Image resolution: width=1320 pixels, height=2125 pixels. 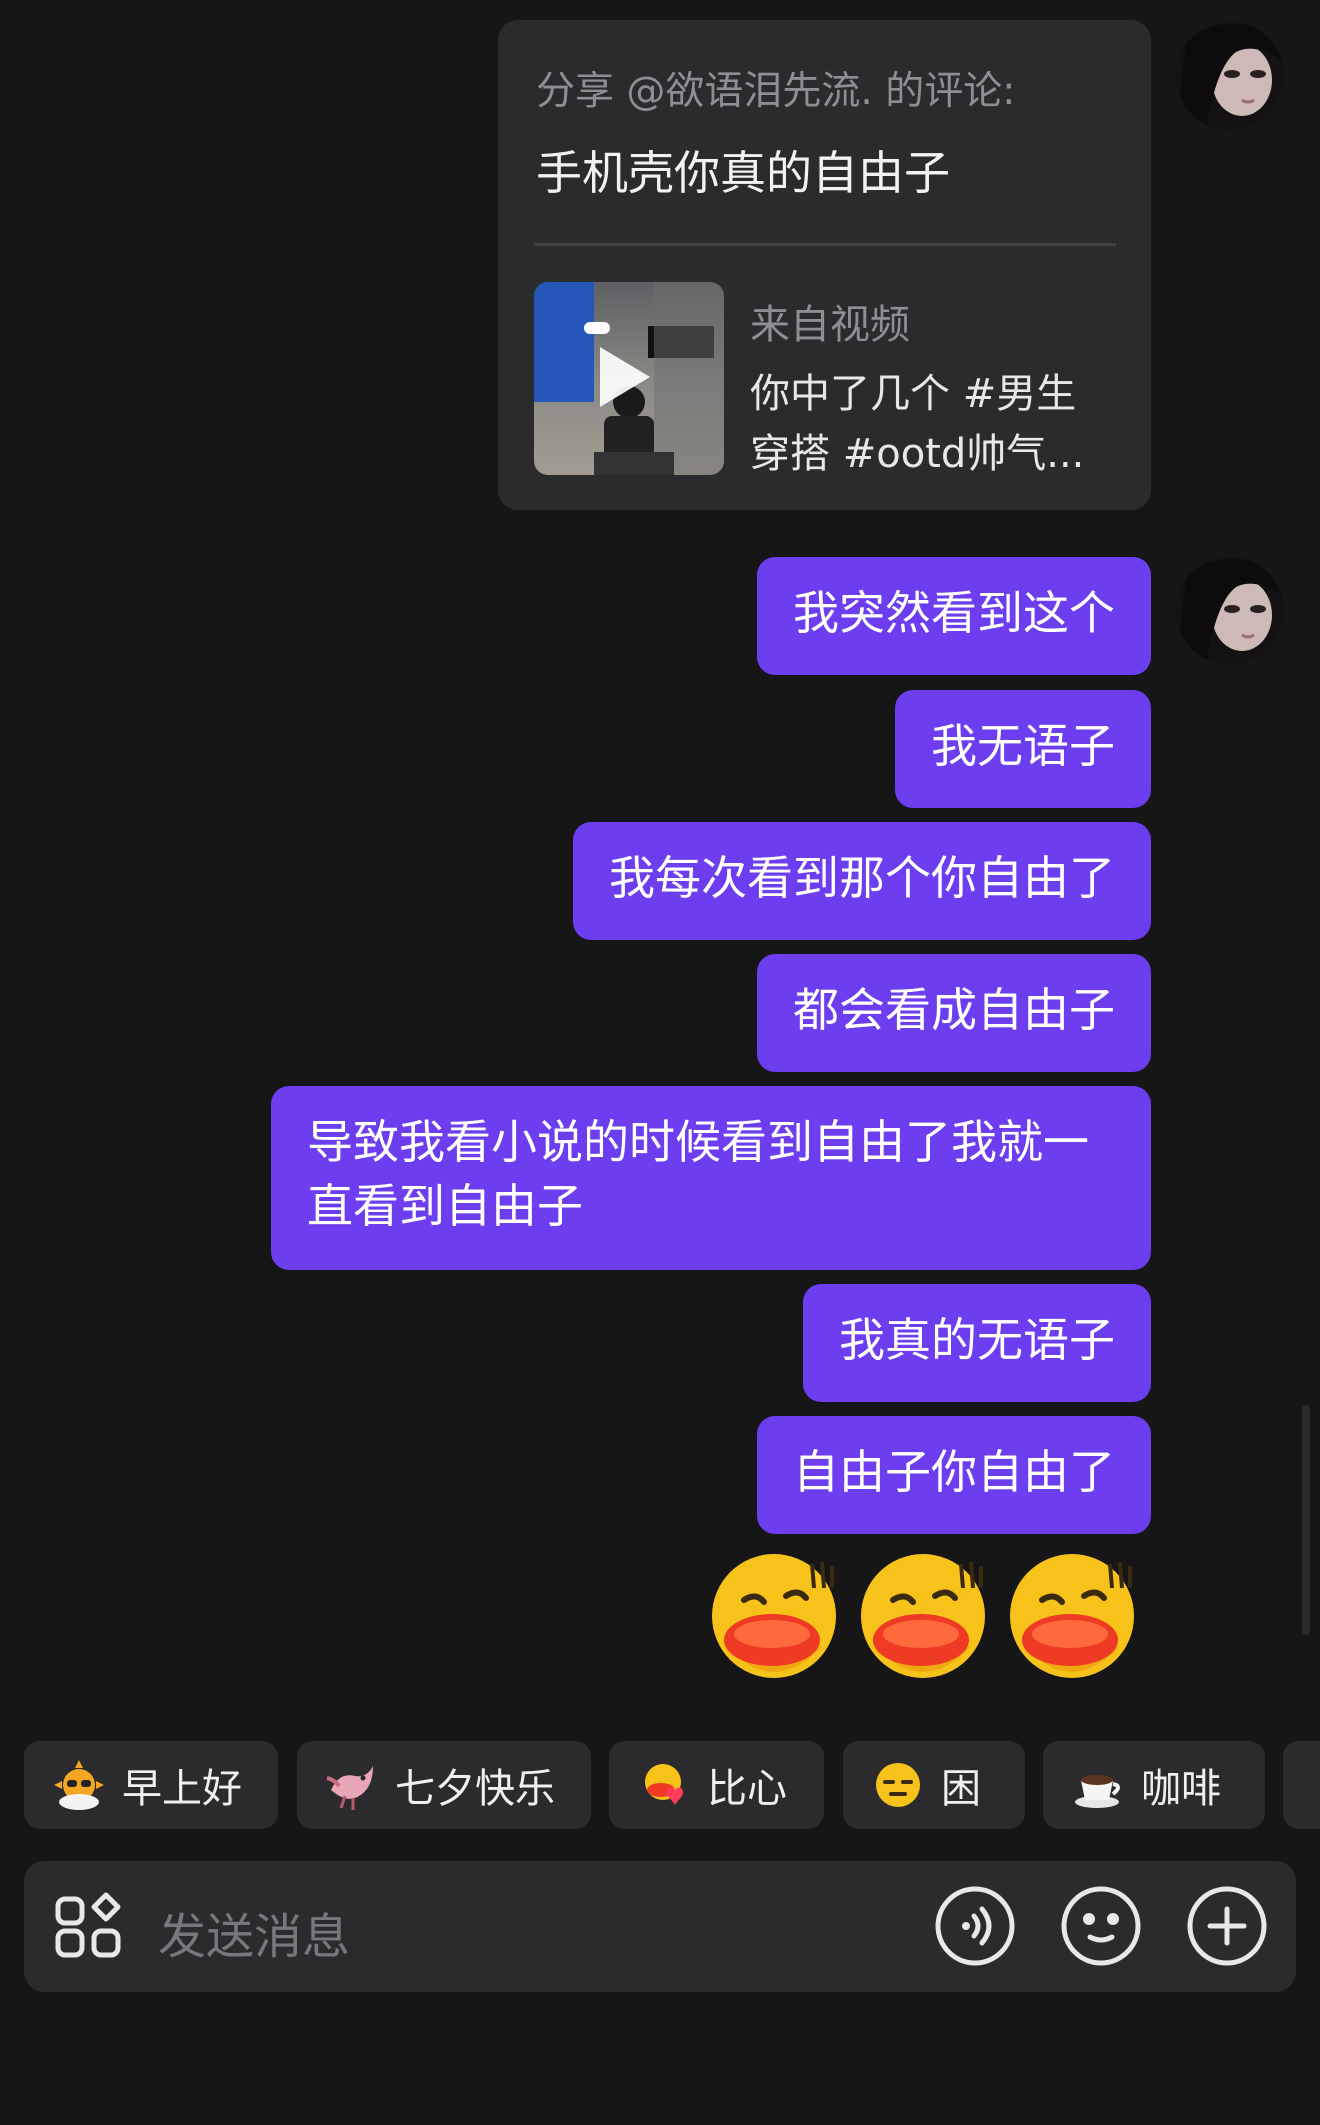 I want to click on quick-reply-chip: 咖啡, so click(x=1154, y=1785).